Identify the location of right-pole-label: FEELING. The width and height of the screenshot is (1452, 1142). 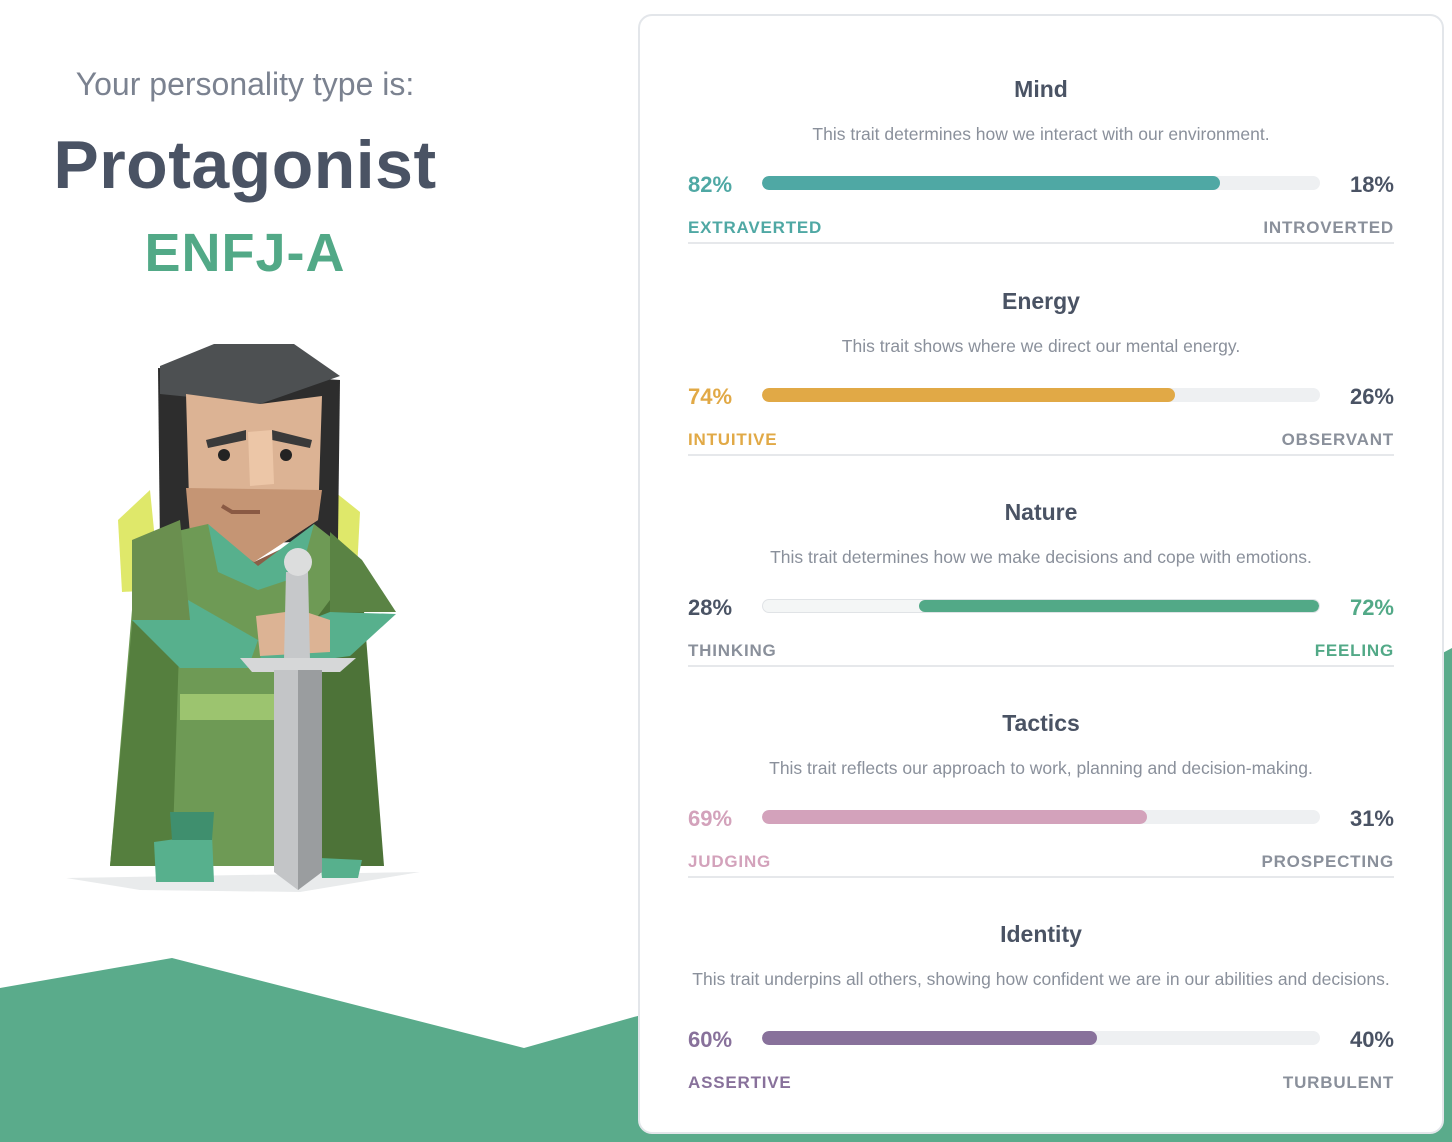
(1354, 650).